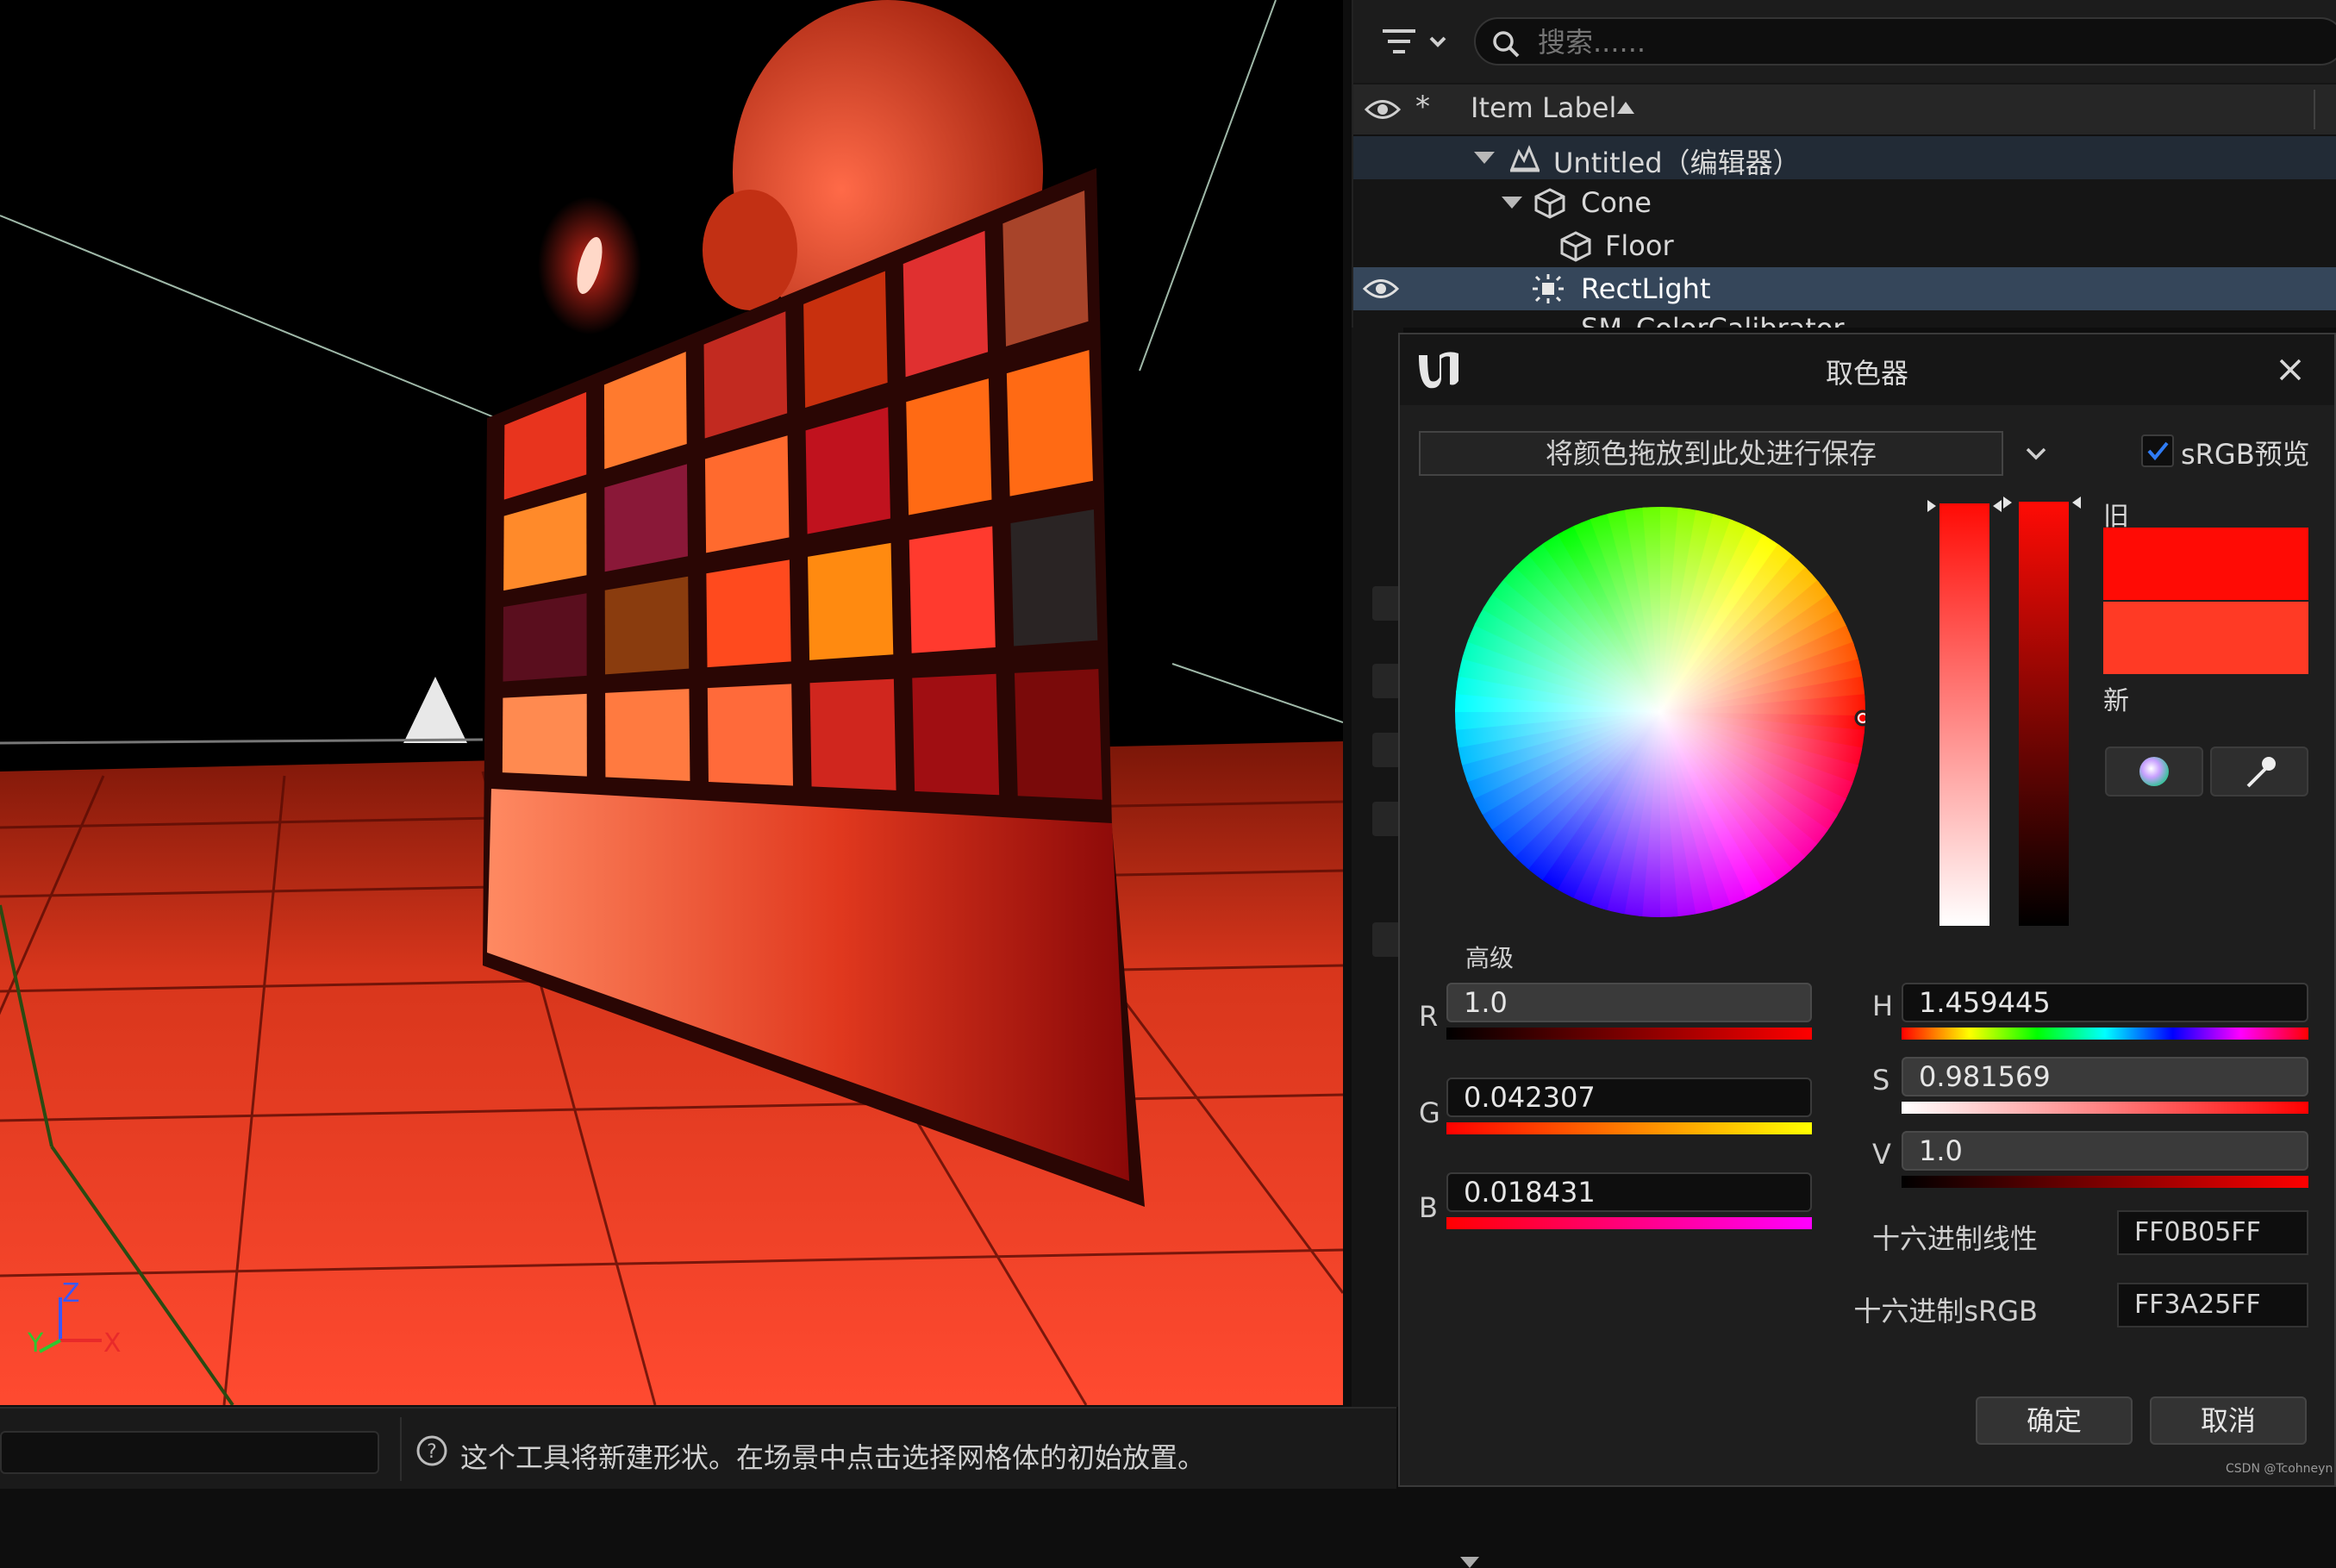 The width and height of the screenshot is (2336, 1568). Describe the element at coordinates (1925, 42) in the screenshot. I see `search-input` at that location.